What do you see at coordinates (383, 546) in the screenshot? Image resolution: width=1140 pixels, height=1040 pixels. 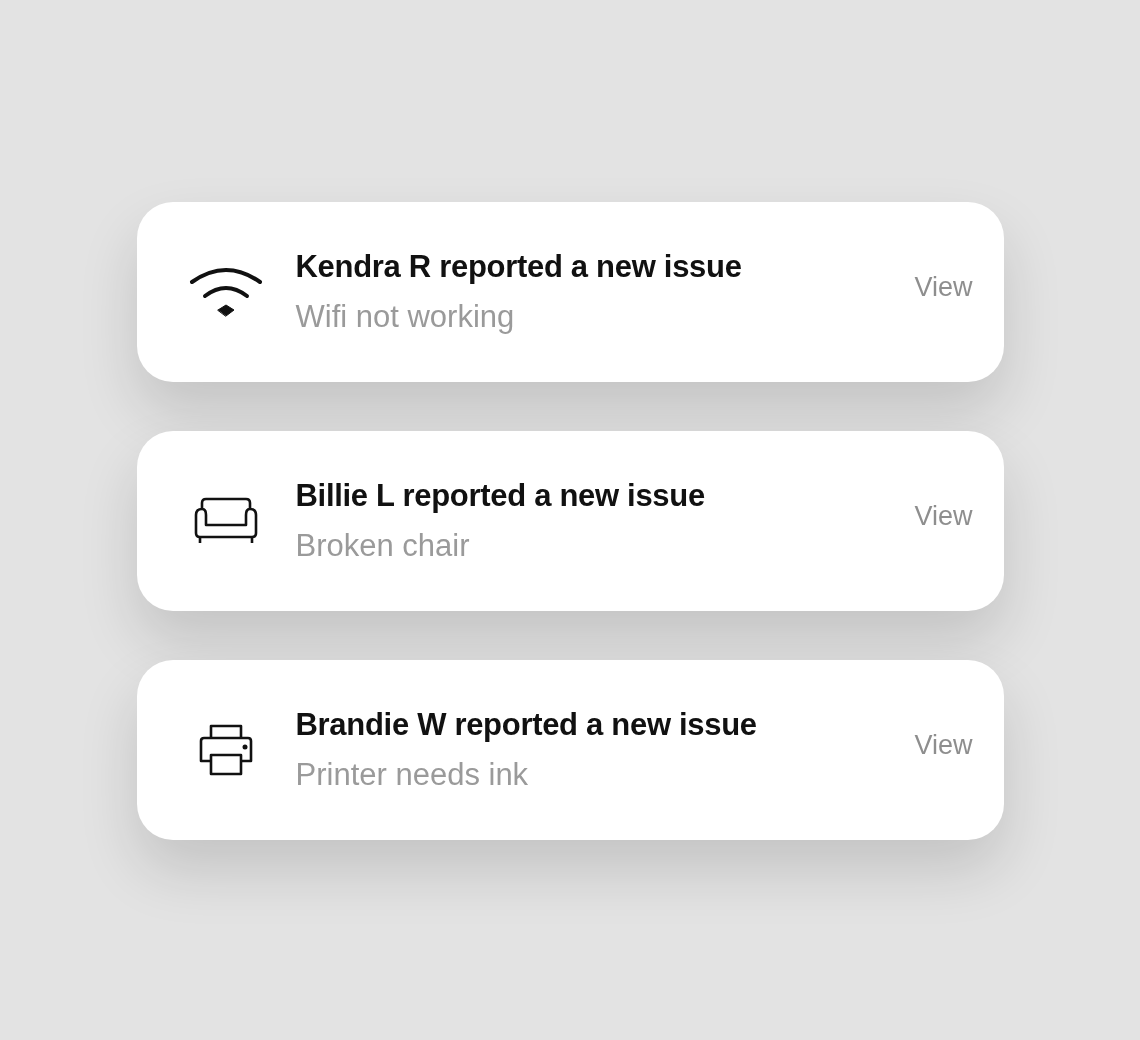 I see `notification-subtitle: Broken chair` at bounding box center [383, 546].